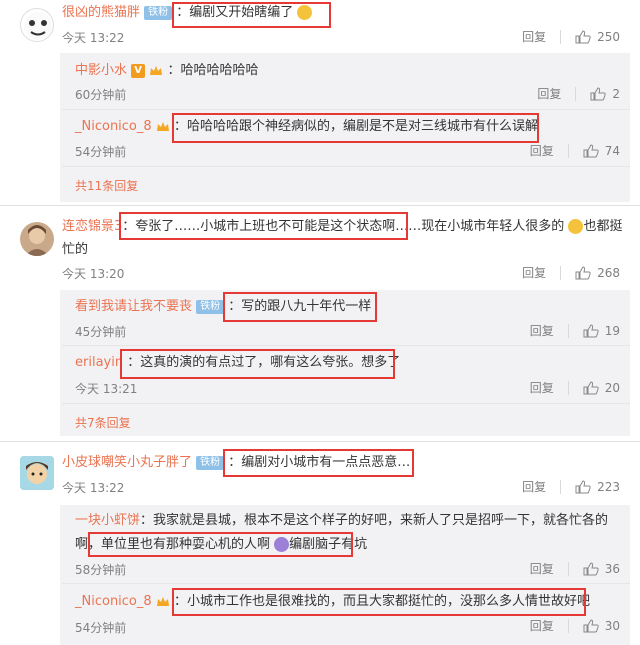 Image resolution: width=640 pixels, height=645 pixels. Describe the element at coordinates (101, 332) in the screenshot. I see `reply-time: 45分钟前` at that location.